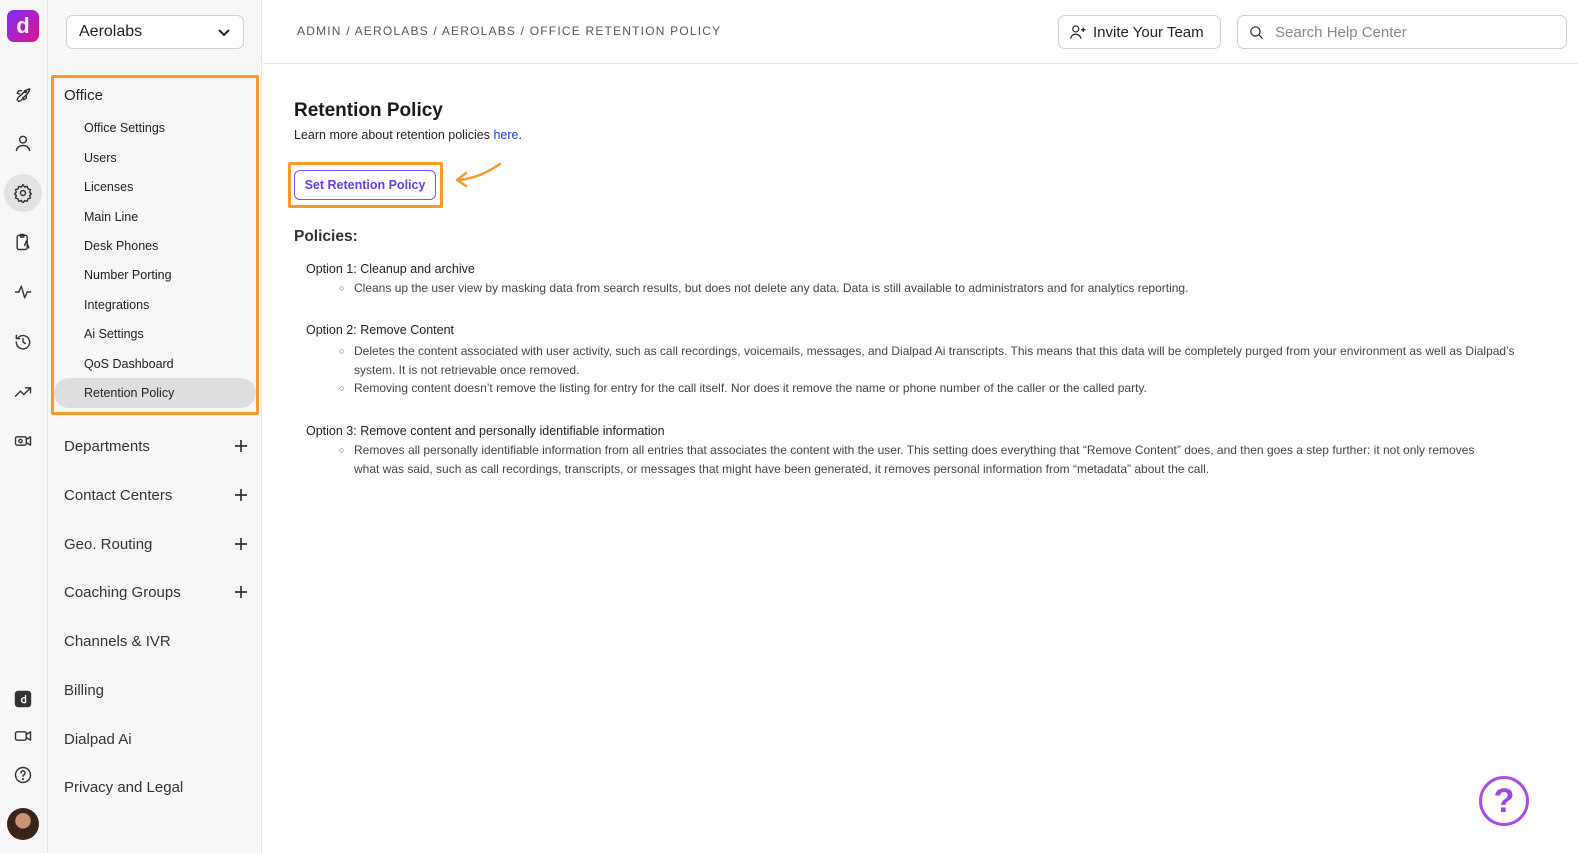  What do you see at coordinates (114, 334) in the screenshot?
I see `sidebar-item-ai-settings: Ai Settings` at bounding box center [114, 334].